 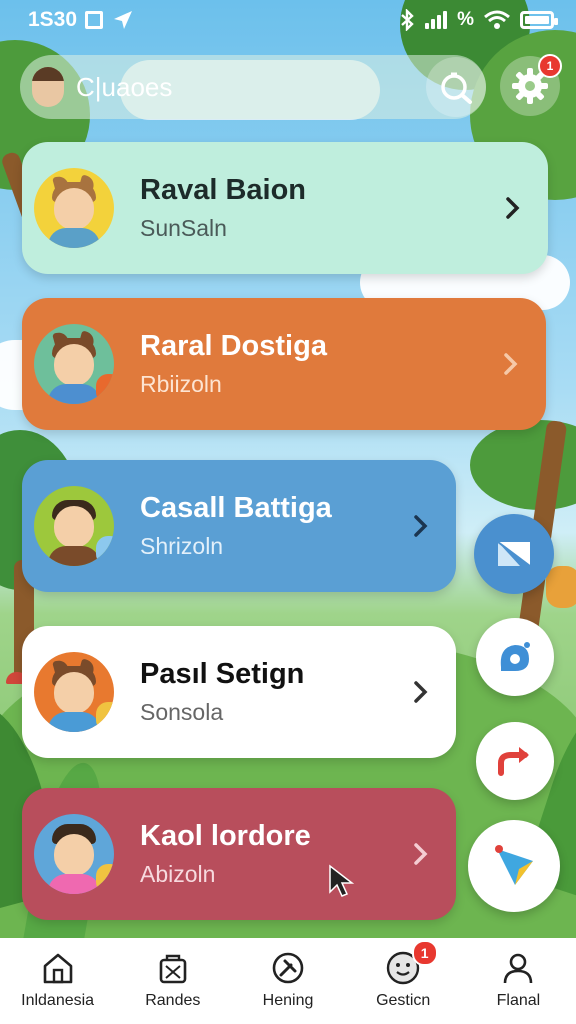 I want to click on location-arrow-icon, so click(x=123, y=20).